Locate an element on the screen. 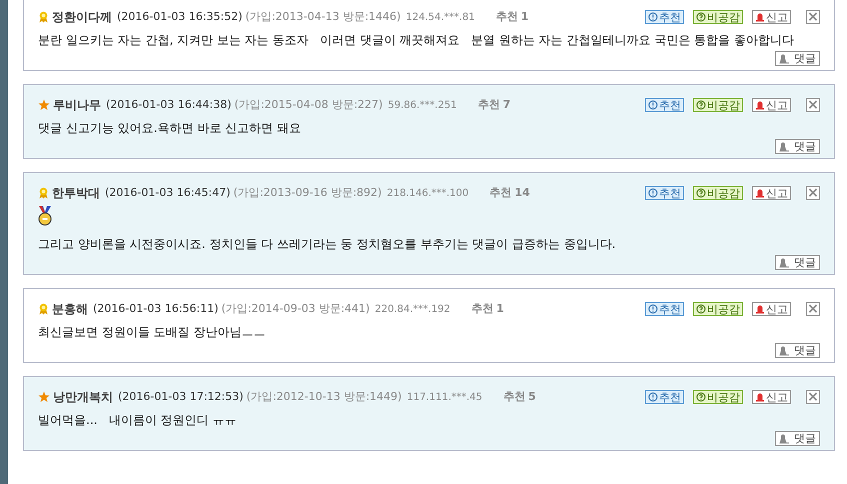 This screenshot has width=847, height=484. user-name: 한투박대 is located at coordinates (76, 193).